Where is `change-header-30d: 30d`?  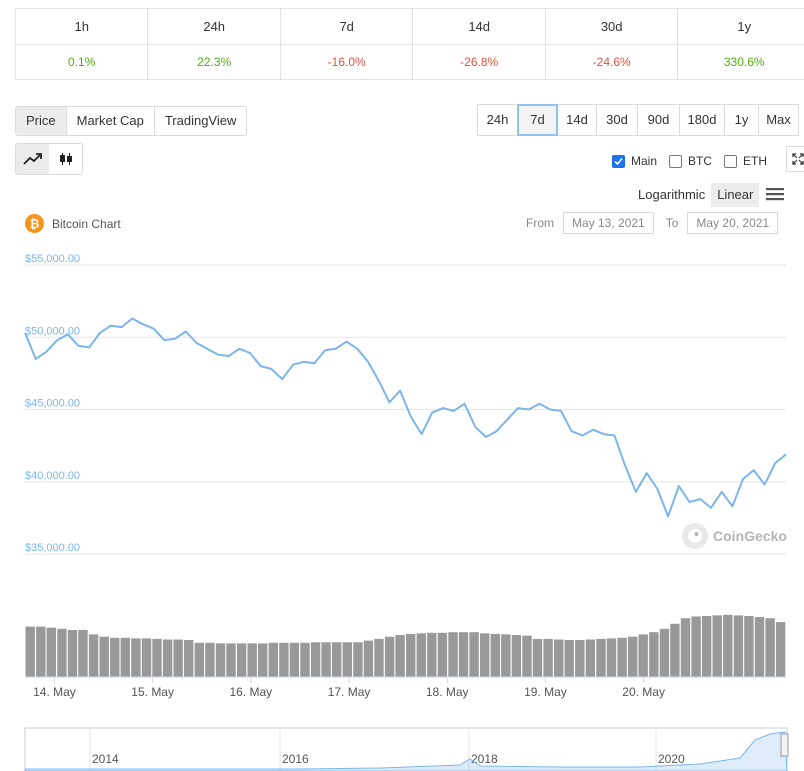
change-header-30d: 30d is located at coordinates (611, 26).